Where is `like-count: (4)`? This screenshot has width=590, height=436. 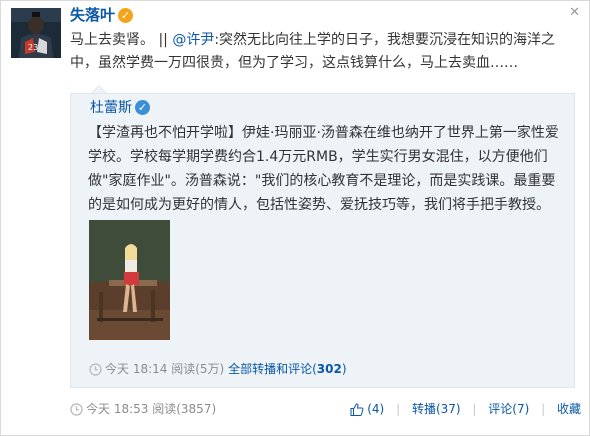 like-count: (4) is located at coordinates (375, 409).